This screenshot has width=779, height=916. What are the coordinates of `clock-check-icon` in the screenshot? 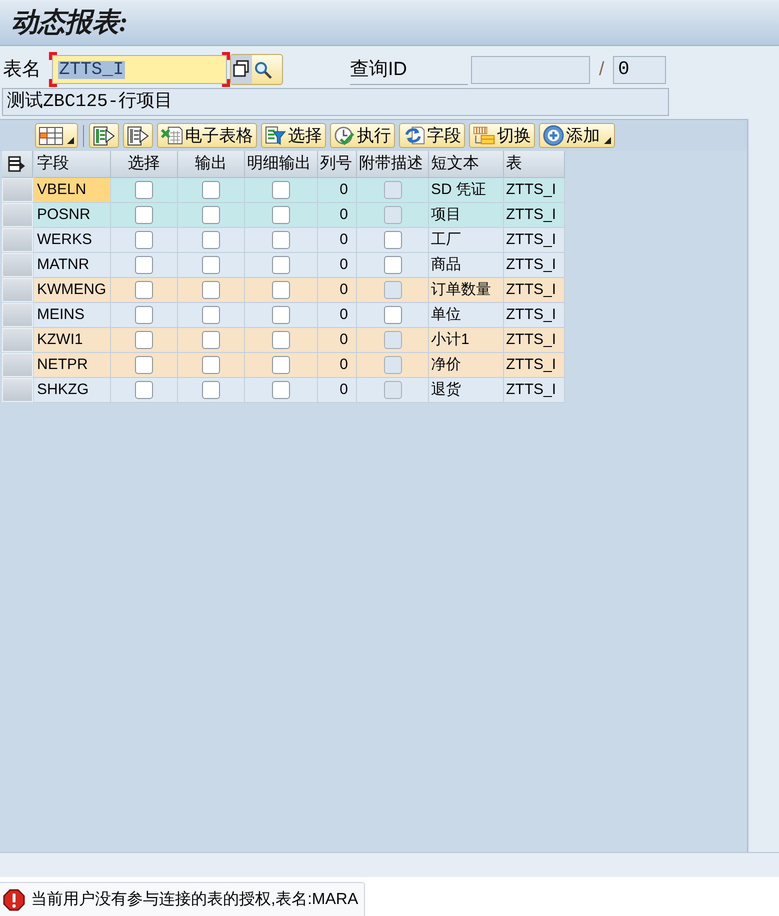 It's located at (344, 136).